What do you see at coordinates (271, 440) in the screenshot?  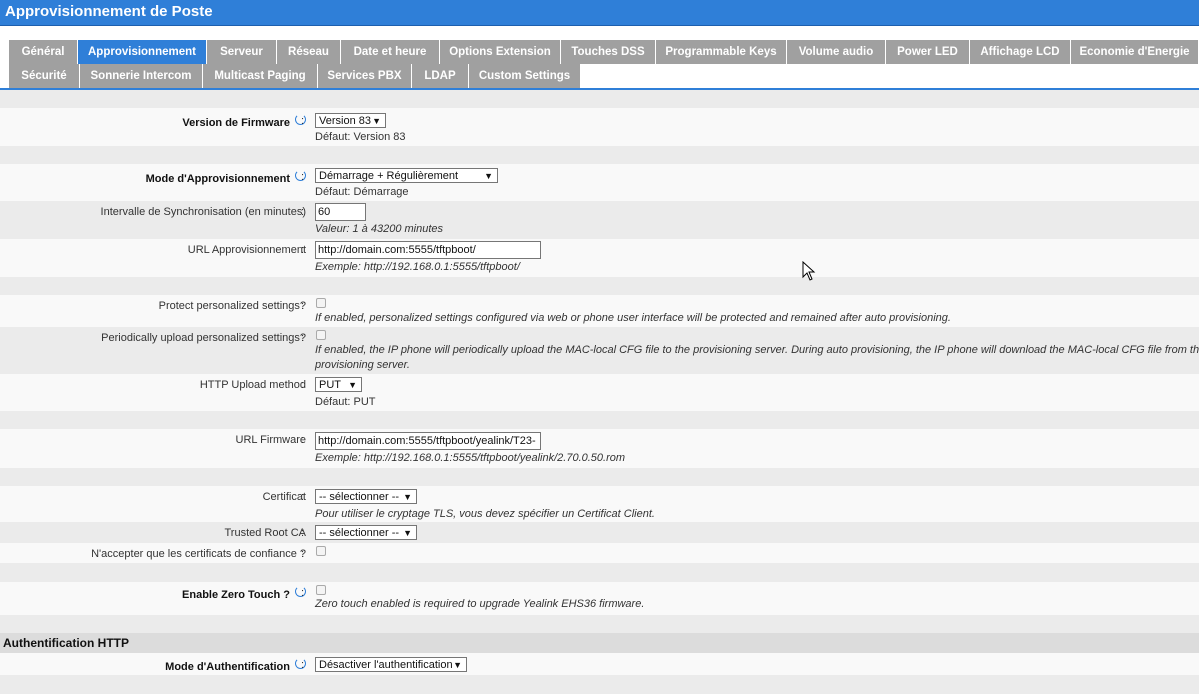 I see `firmware-url-label: URL Firmware` at bounding box center [271, 440].